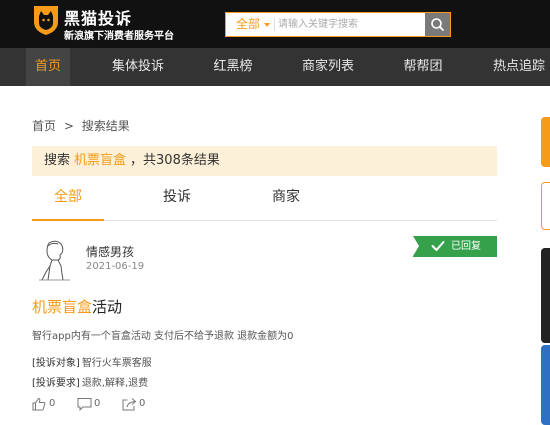  I want to click on search-icon, so click(437, 24).